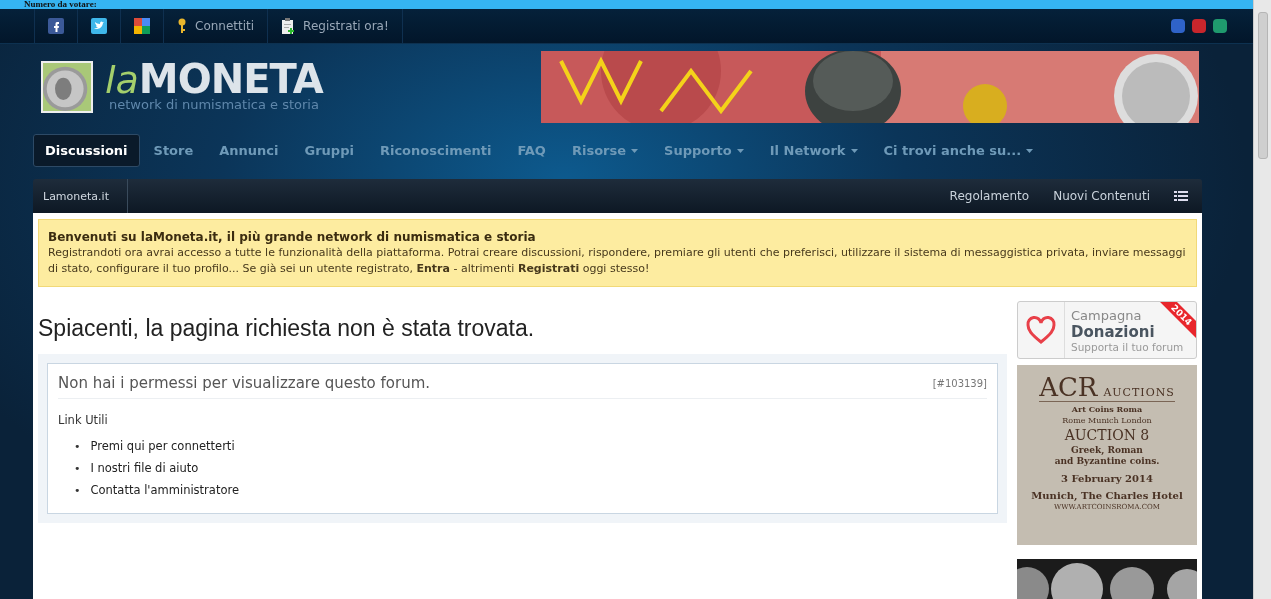 This screenshot has width=1271, height=599. Describe the element at coordinates (1107, 409) in the screenshot. I see `ad-subtitle: Art Coins Roma` at that location.